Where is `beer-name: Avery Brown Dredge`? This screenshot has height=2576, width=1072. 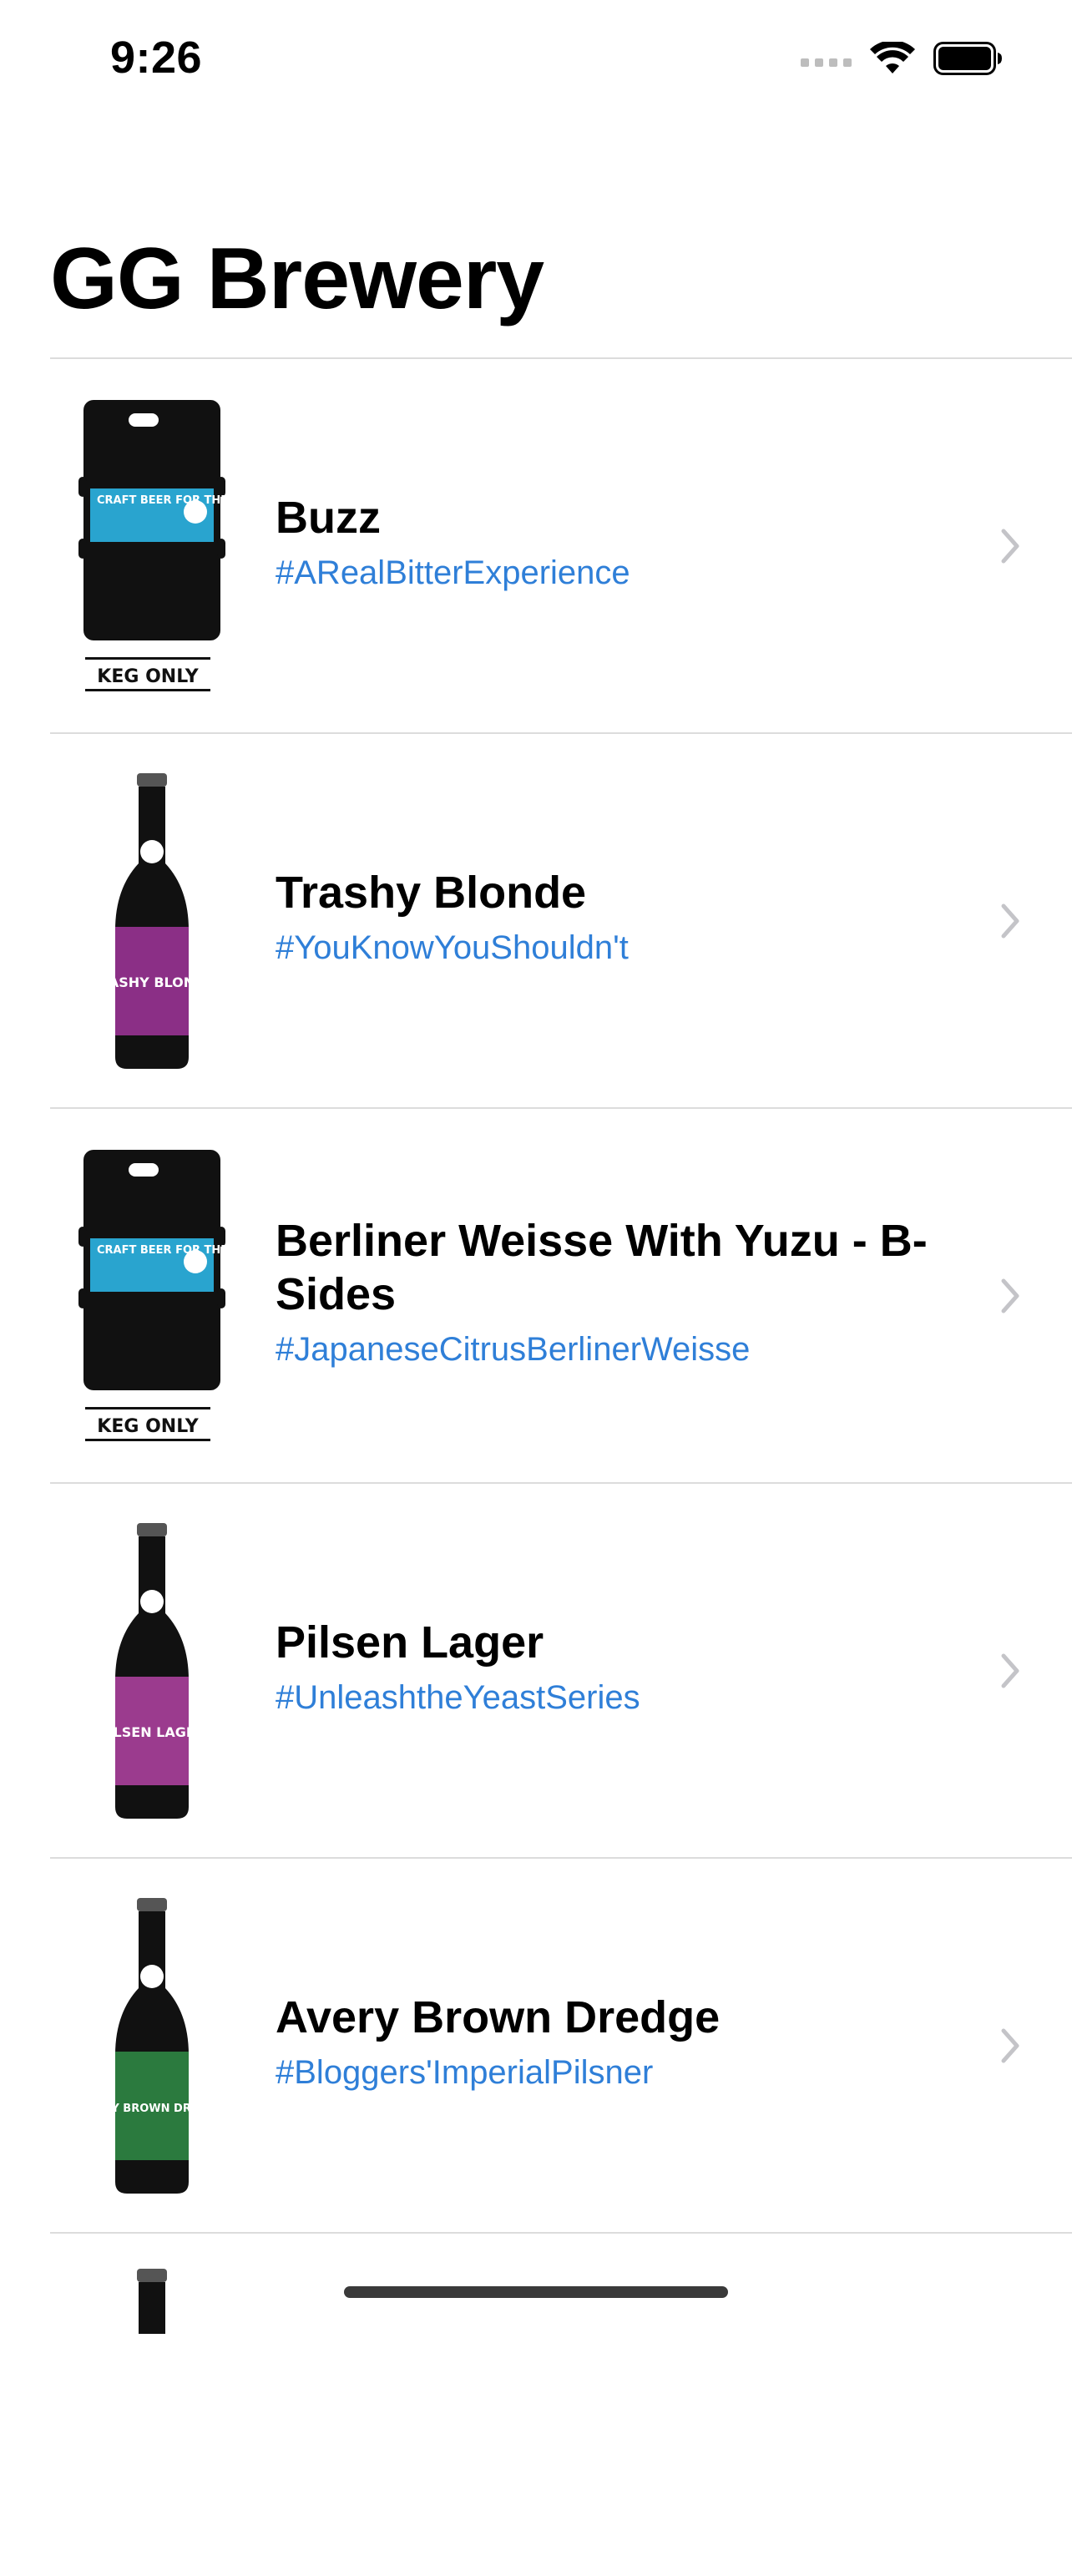 beer-name: Avery Brown Dredge is located at coordinates (498, 2017).